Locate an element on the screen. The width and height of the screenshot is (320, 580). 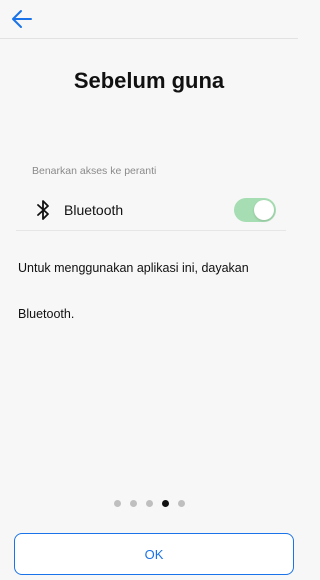
bluetooth-toggle is located at coordinates (255, 210).